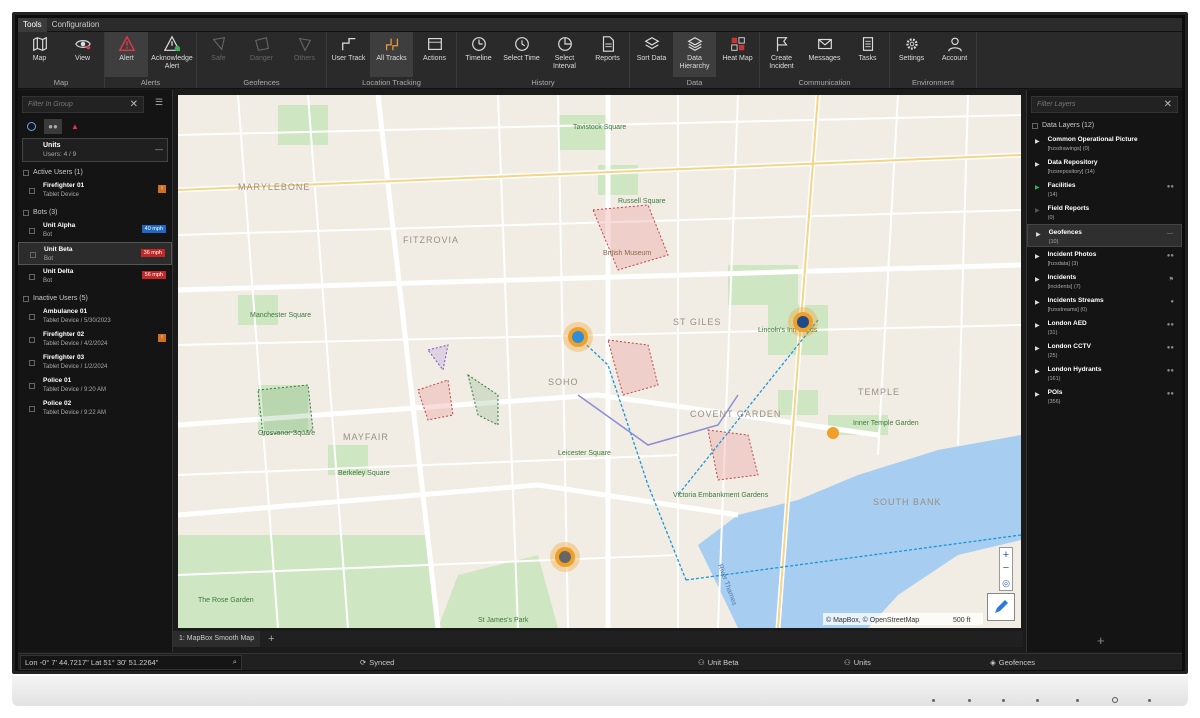 The height and width of the screenshot is (718, 1200). Describe the element at coordinates (95, 339) in the screenshot. I see `list-item: Firefighter 02 Tablet Device / 4/2/2024 !` at that location.